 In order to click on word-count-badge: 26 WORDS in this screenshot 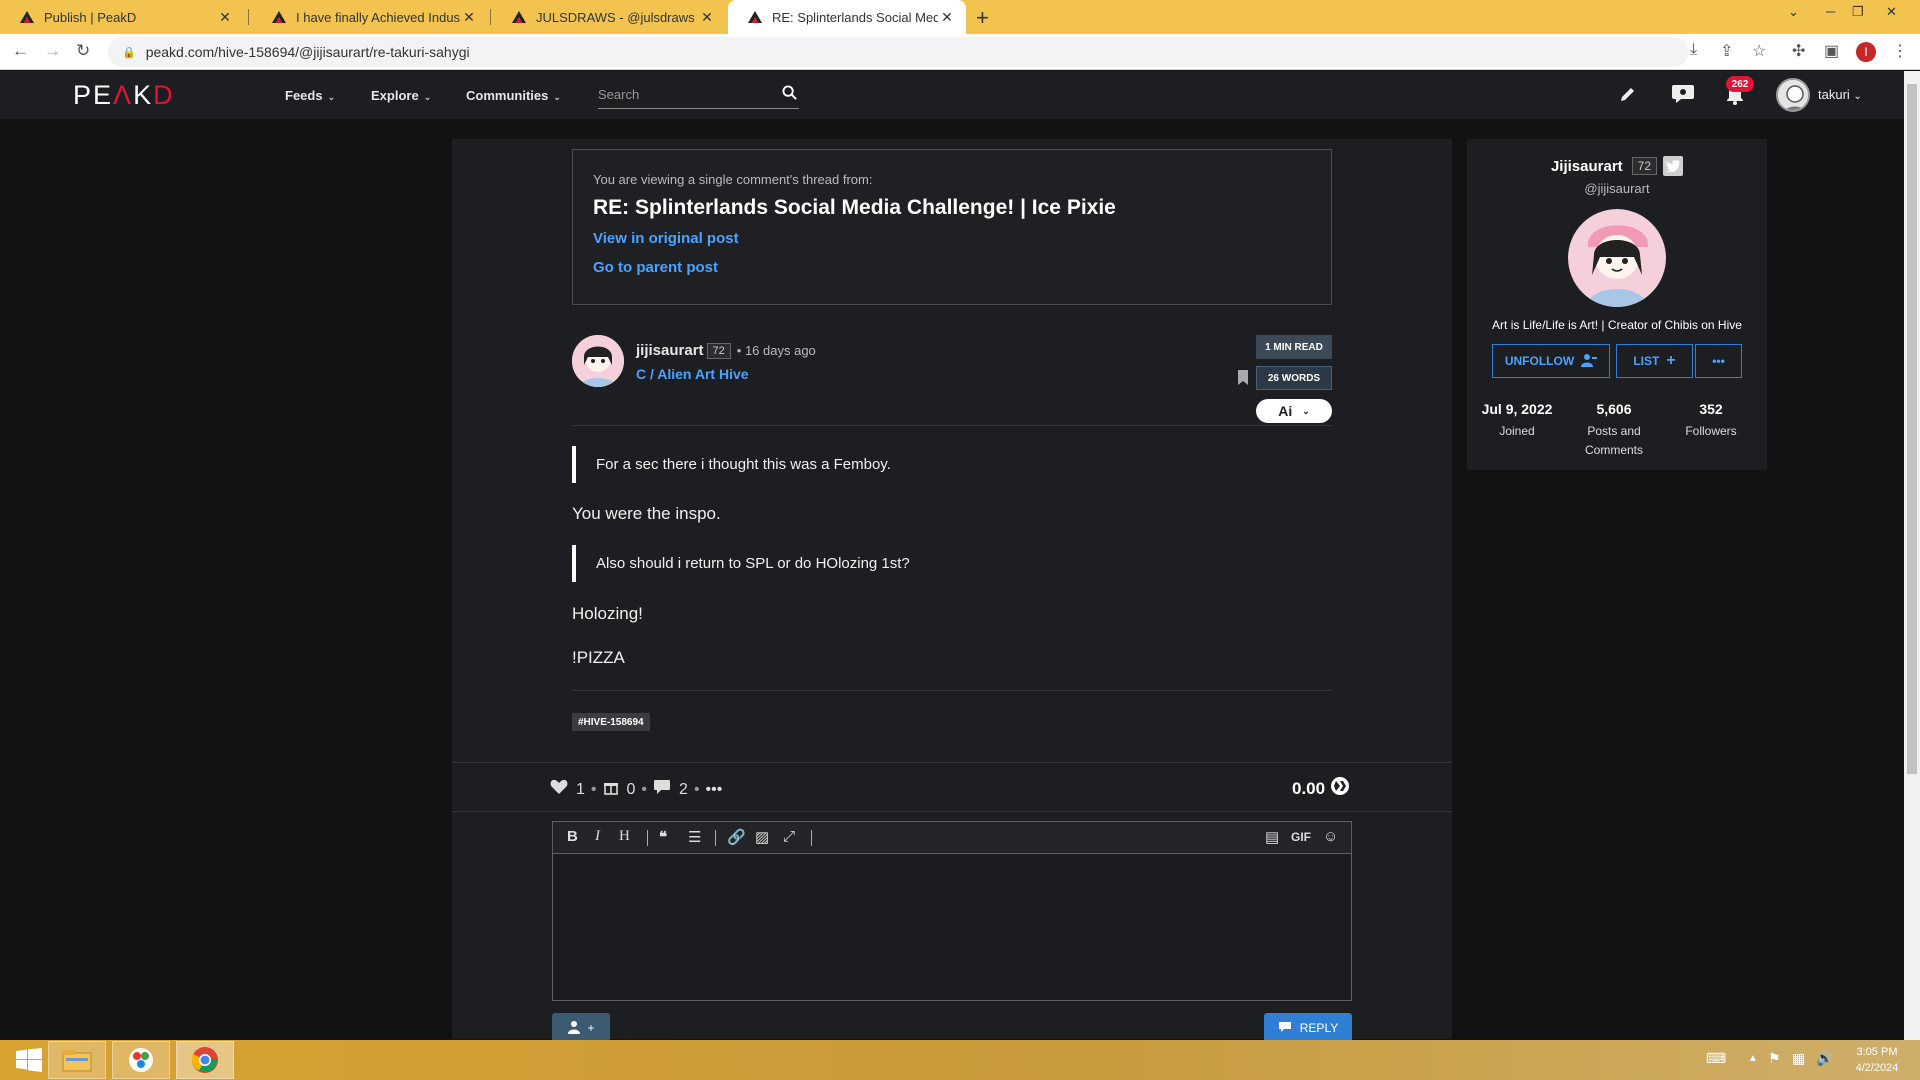, I will do `click(1294, 378)`.